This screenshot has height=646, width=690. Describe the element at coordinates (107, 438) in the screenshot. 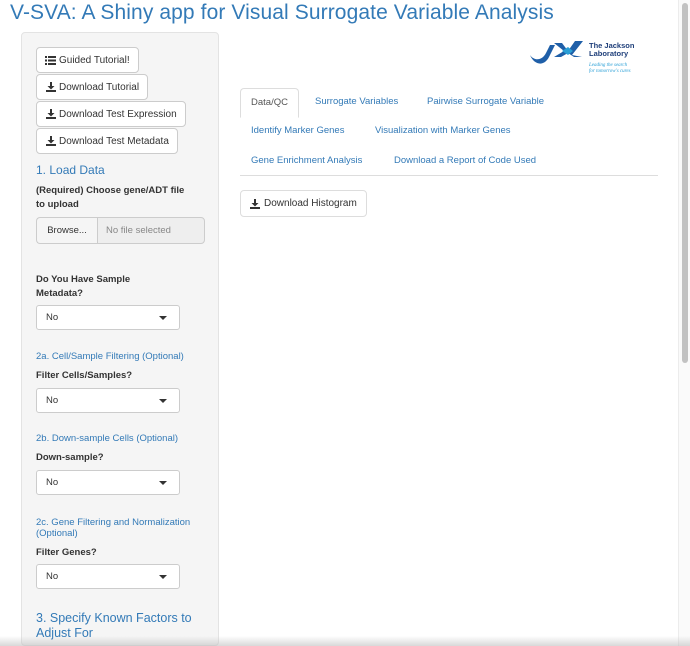

I see `downsample-heading: 2b. Down-sample Cells (Optional)` at that location.